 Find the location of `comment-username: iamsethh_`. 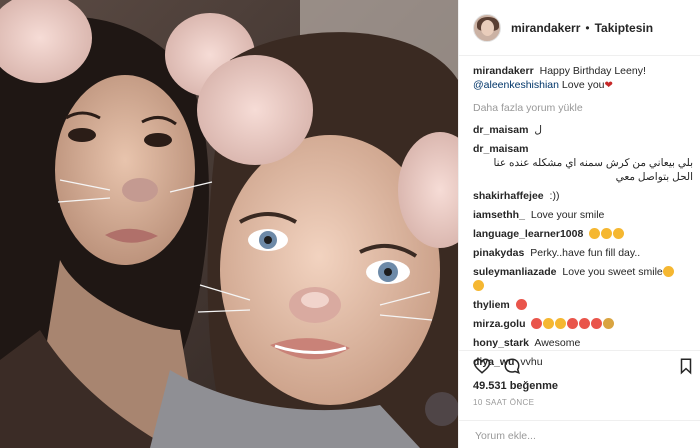

comment-username: iamsethh_ is located at coordinates (499, 215).